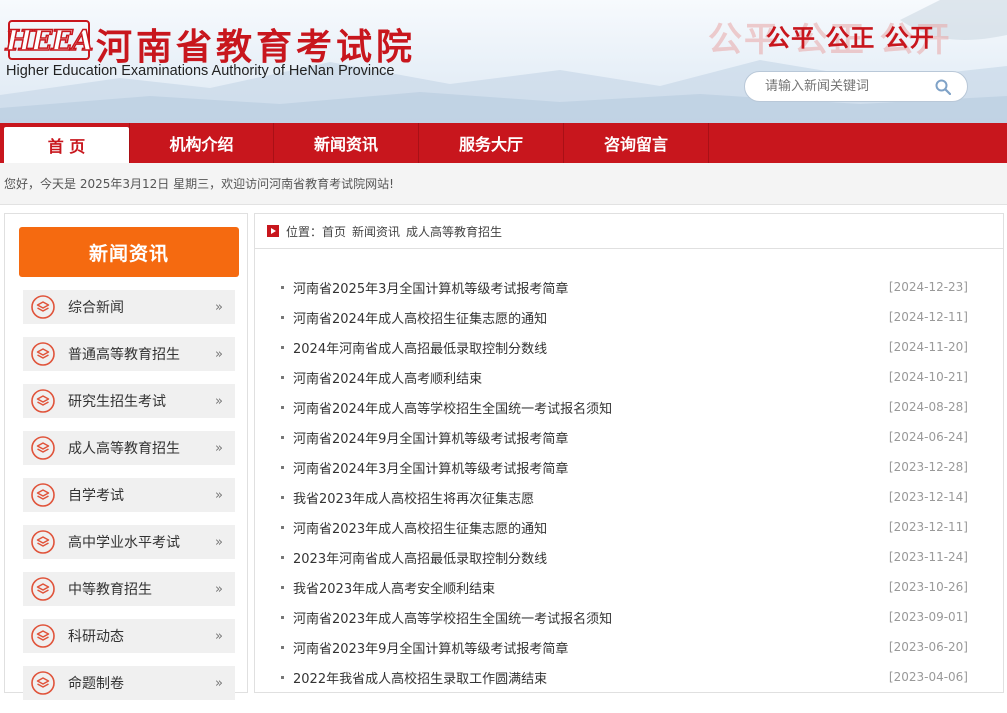 The image size is (1007, 713). Describe the element at coordinates (66, 145) in the screenshot. I see `nav-home: 首 页` at that location.